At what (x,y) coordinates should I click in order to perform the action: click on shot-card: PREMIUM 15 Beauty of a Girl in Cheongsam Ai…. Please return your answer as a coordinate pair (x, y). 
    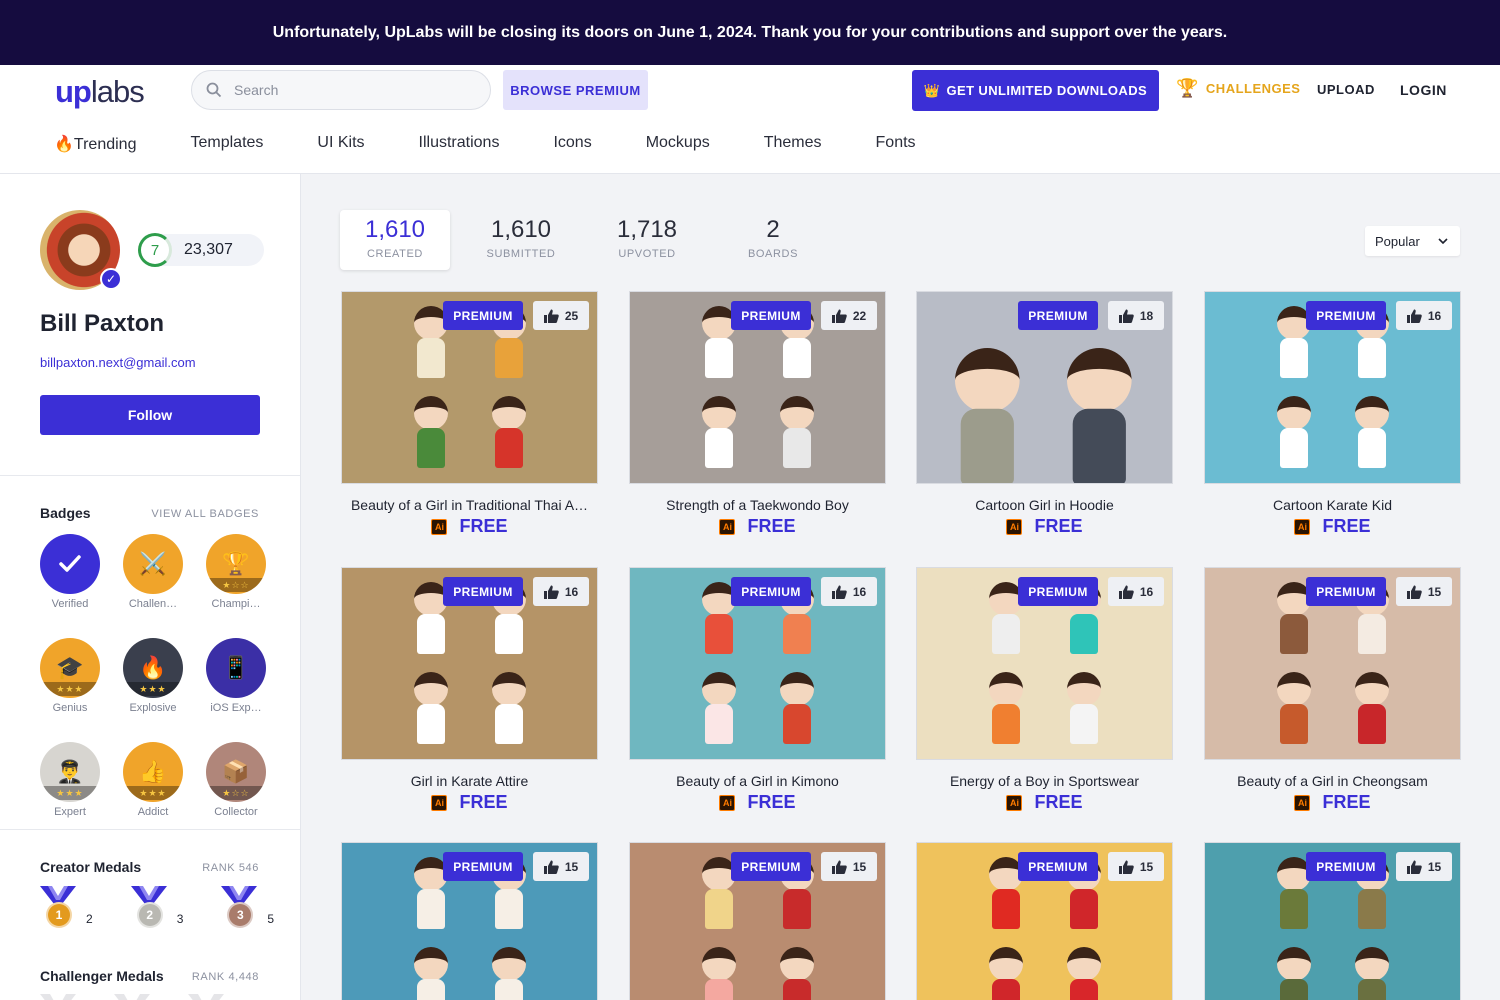
    Looking at the image, I should click on (1332, 690).